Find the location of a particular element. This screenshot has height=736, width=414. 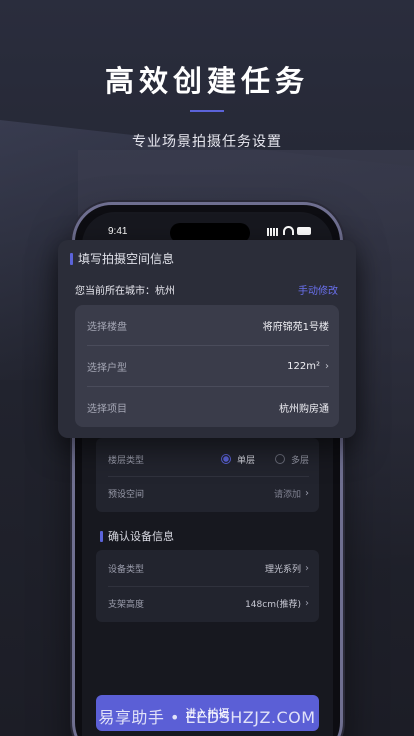

wifi-icon is located at coordinates (288, 230).